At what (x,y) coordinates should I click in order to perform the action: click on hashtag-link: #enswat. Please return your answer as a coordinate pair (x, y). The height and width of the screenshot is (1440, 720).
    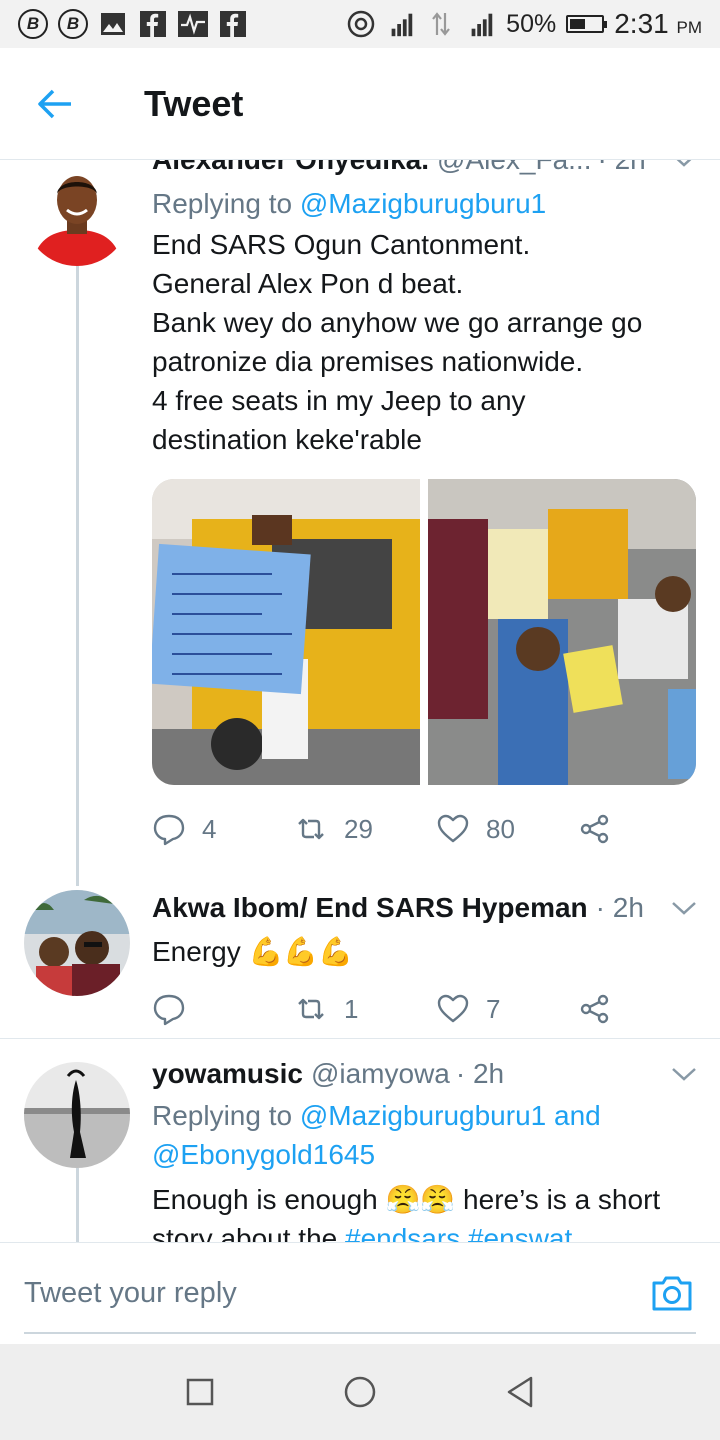
    Looking at the image, I should click on (520, 1232).